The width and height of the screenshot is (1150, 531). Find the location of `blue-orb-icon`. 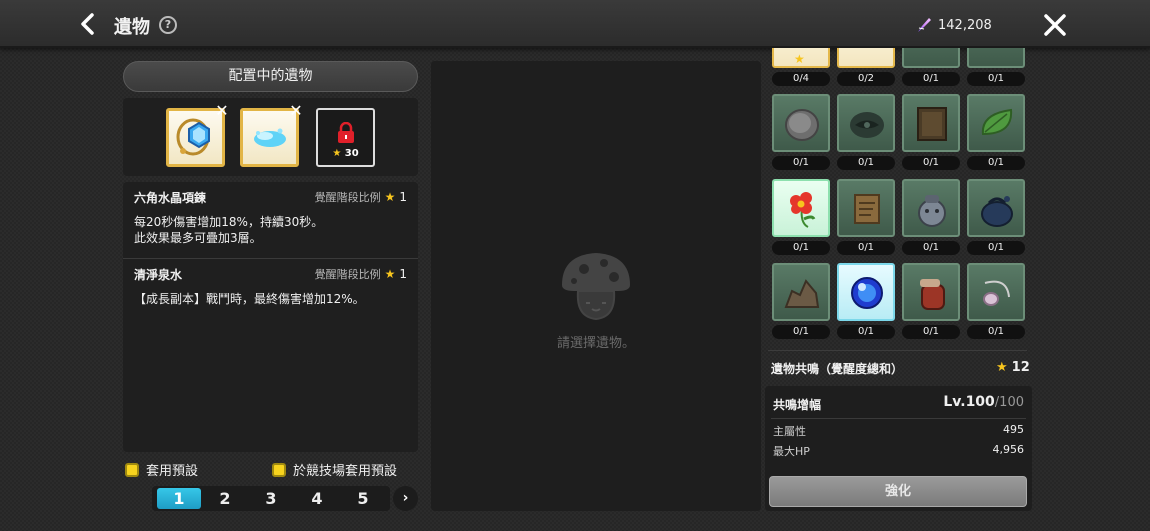

blue-orb-icon is located at coordinates (867, 293).